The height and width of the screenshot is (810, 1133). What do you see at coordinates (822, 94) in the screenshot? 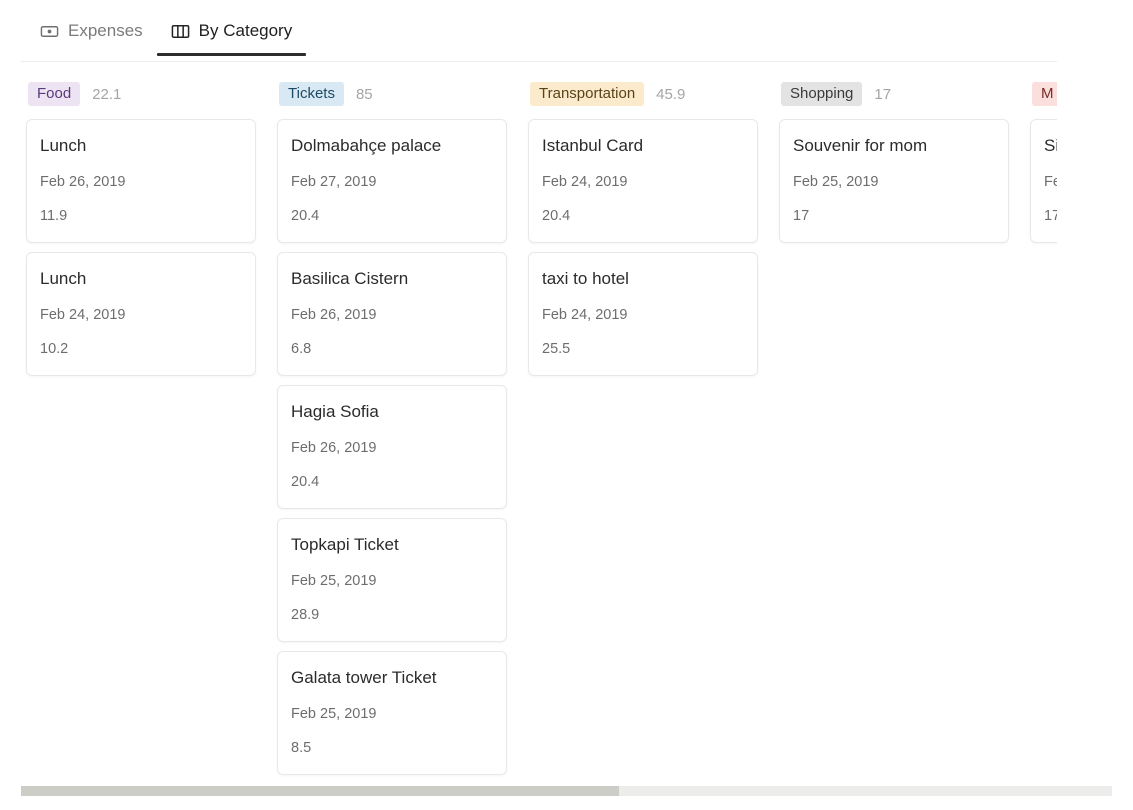
I see `category-badge: Shopping` at bounding box center [822, 94].